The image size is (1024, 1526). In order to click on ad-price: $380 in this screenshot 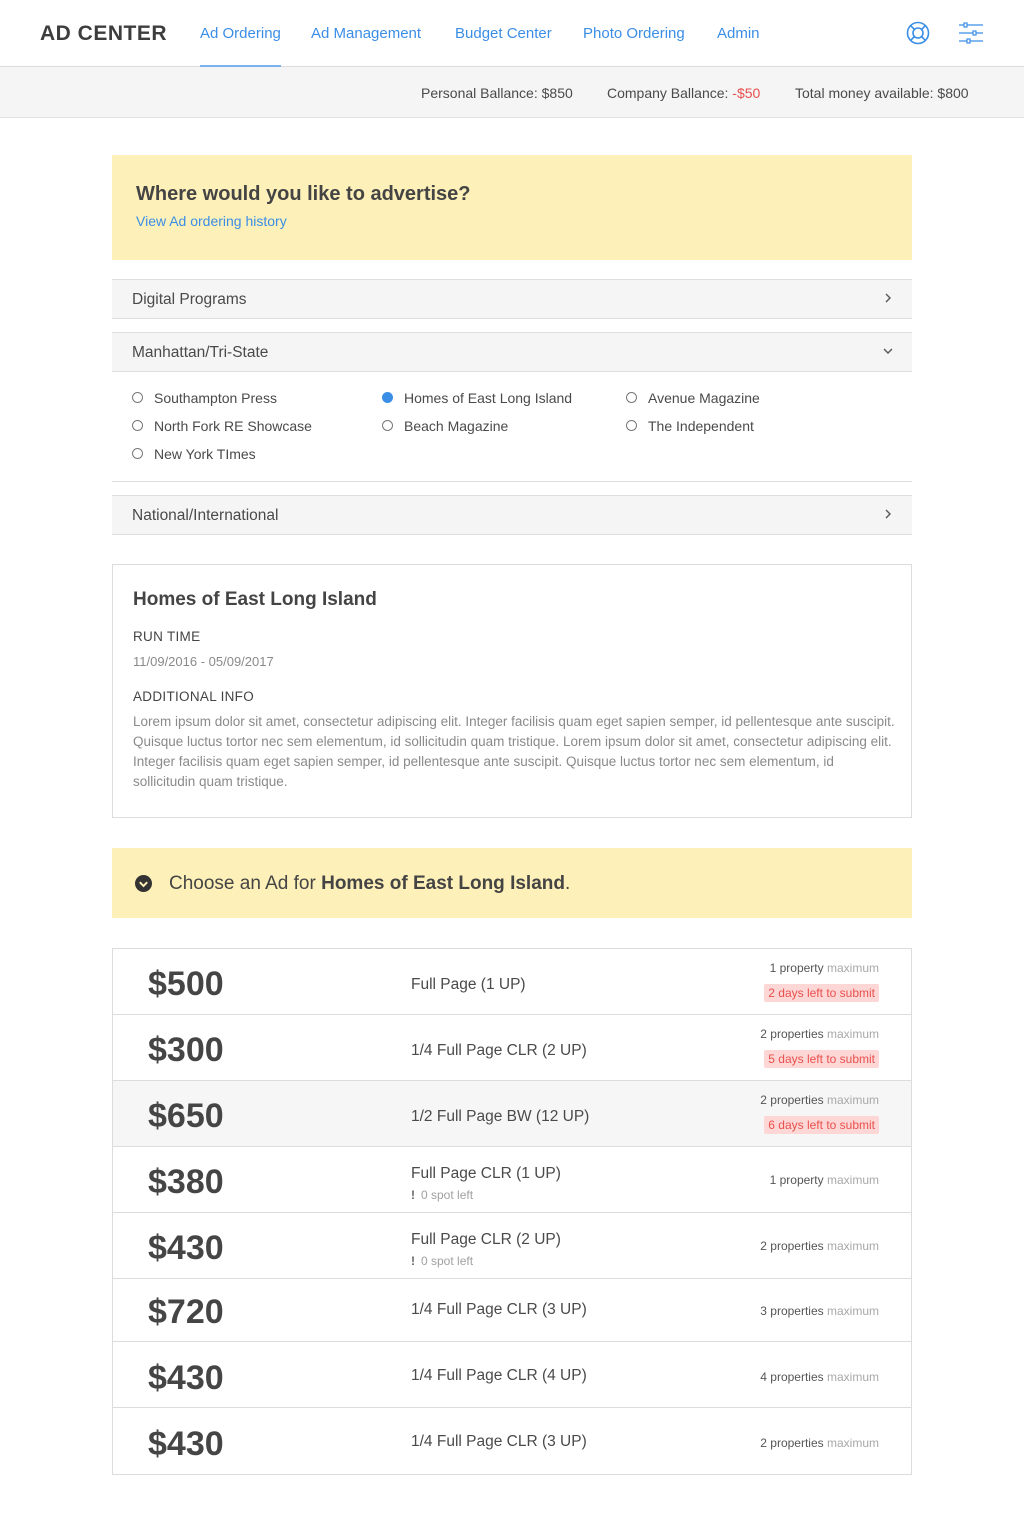, I will do `click(186, 1182)`.